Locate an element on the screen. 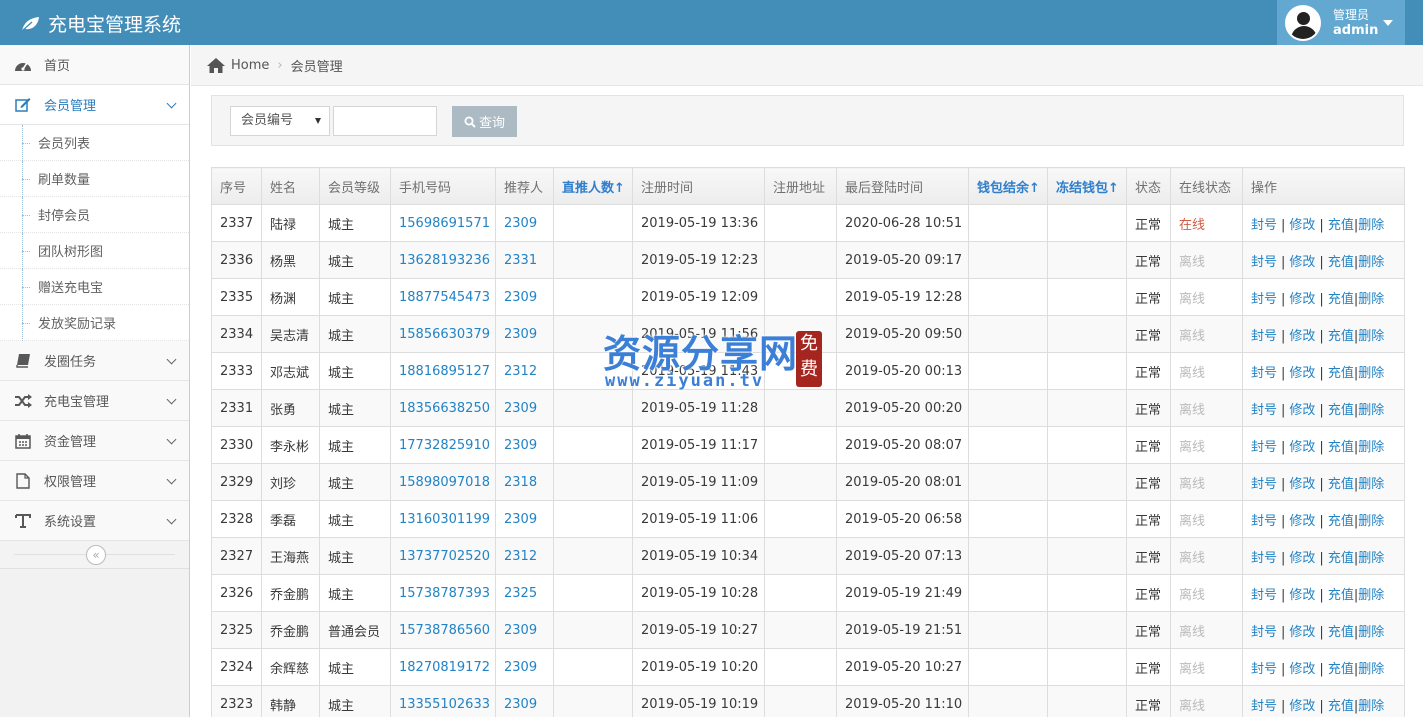 The image size is (1423, 717). cell-phone: 15698691571 is located at coordinates (443, 223).